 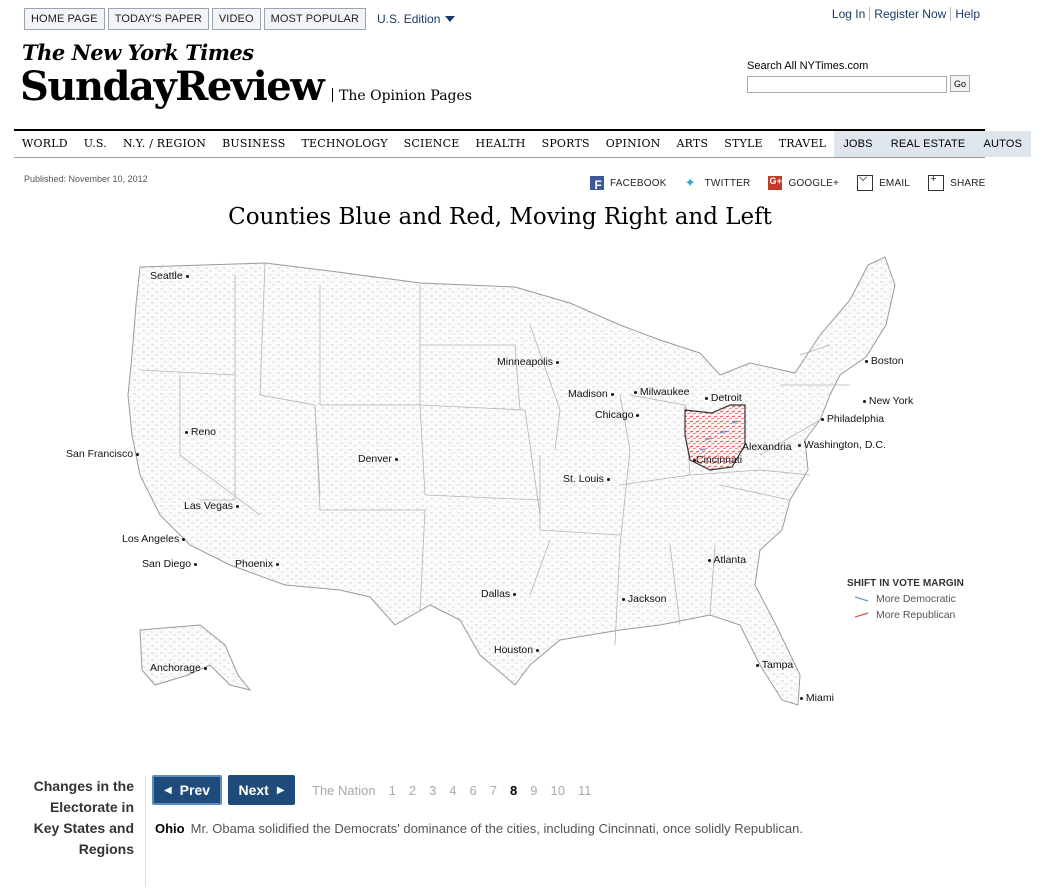 What do you see at coordinates (45, 144) in the screenshot?
I see `nav-world: WORLD` at bounding box center [45, 144].